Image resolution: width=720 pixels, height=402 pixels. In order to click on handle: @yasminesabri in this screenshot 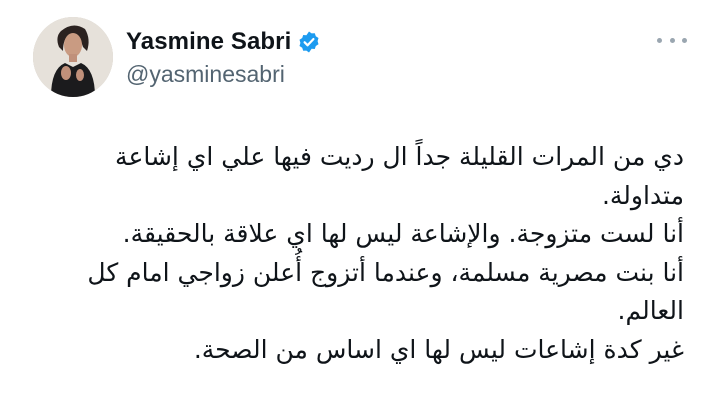, I will do `click(205, 74)`.